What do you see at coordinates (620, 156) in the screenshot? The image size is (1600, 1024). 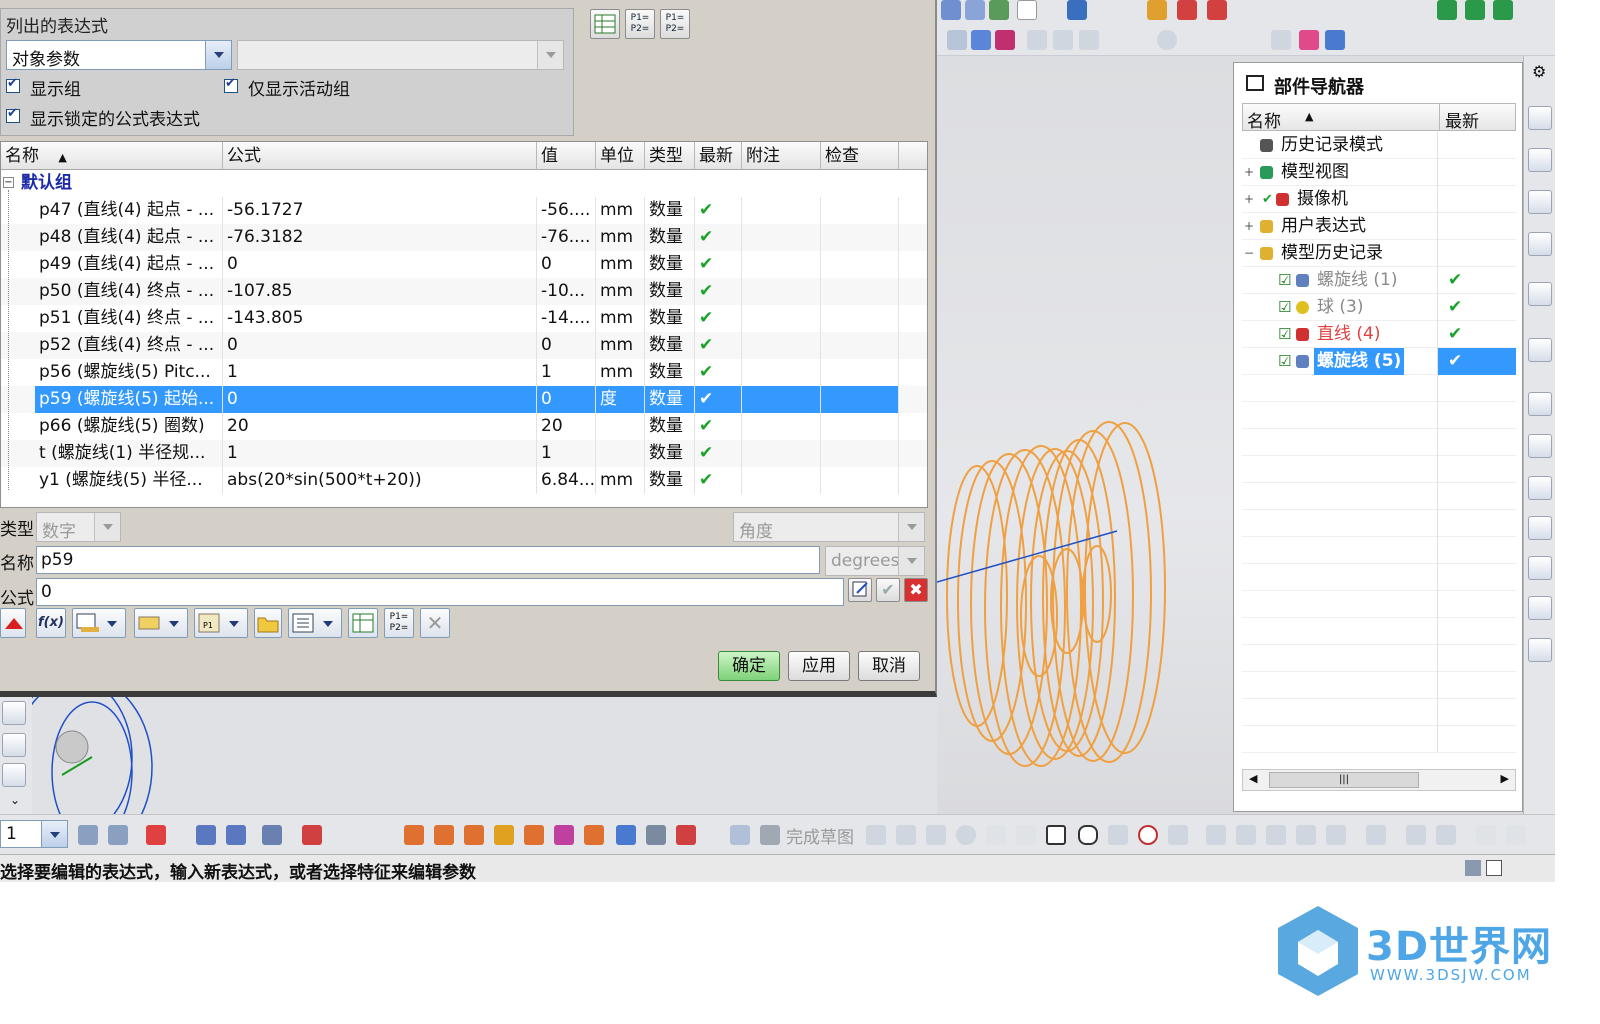 I see `col-unit: 单位` at bounding box center [620, 156].